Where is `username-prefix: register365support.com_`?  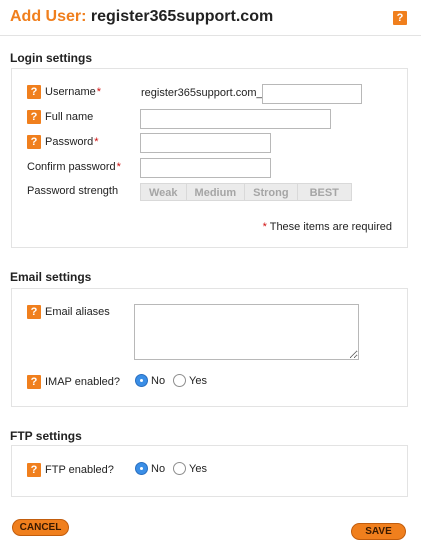
username-prefix: register365support.com_ is located at coordinates (202, 93).